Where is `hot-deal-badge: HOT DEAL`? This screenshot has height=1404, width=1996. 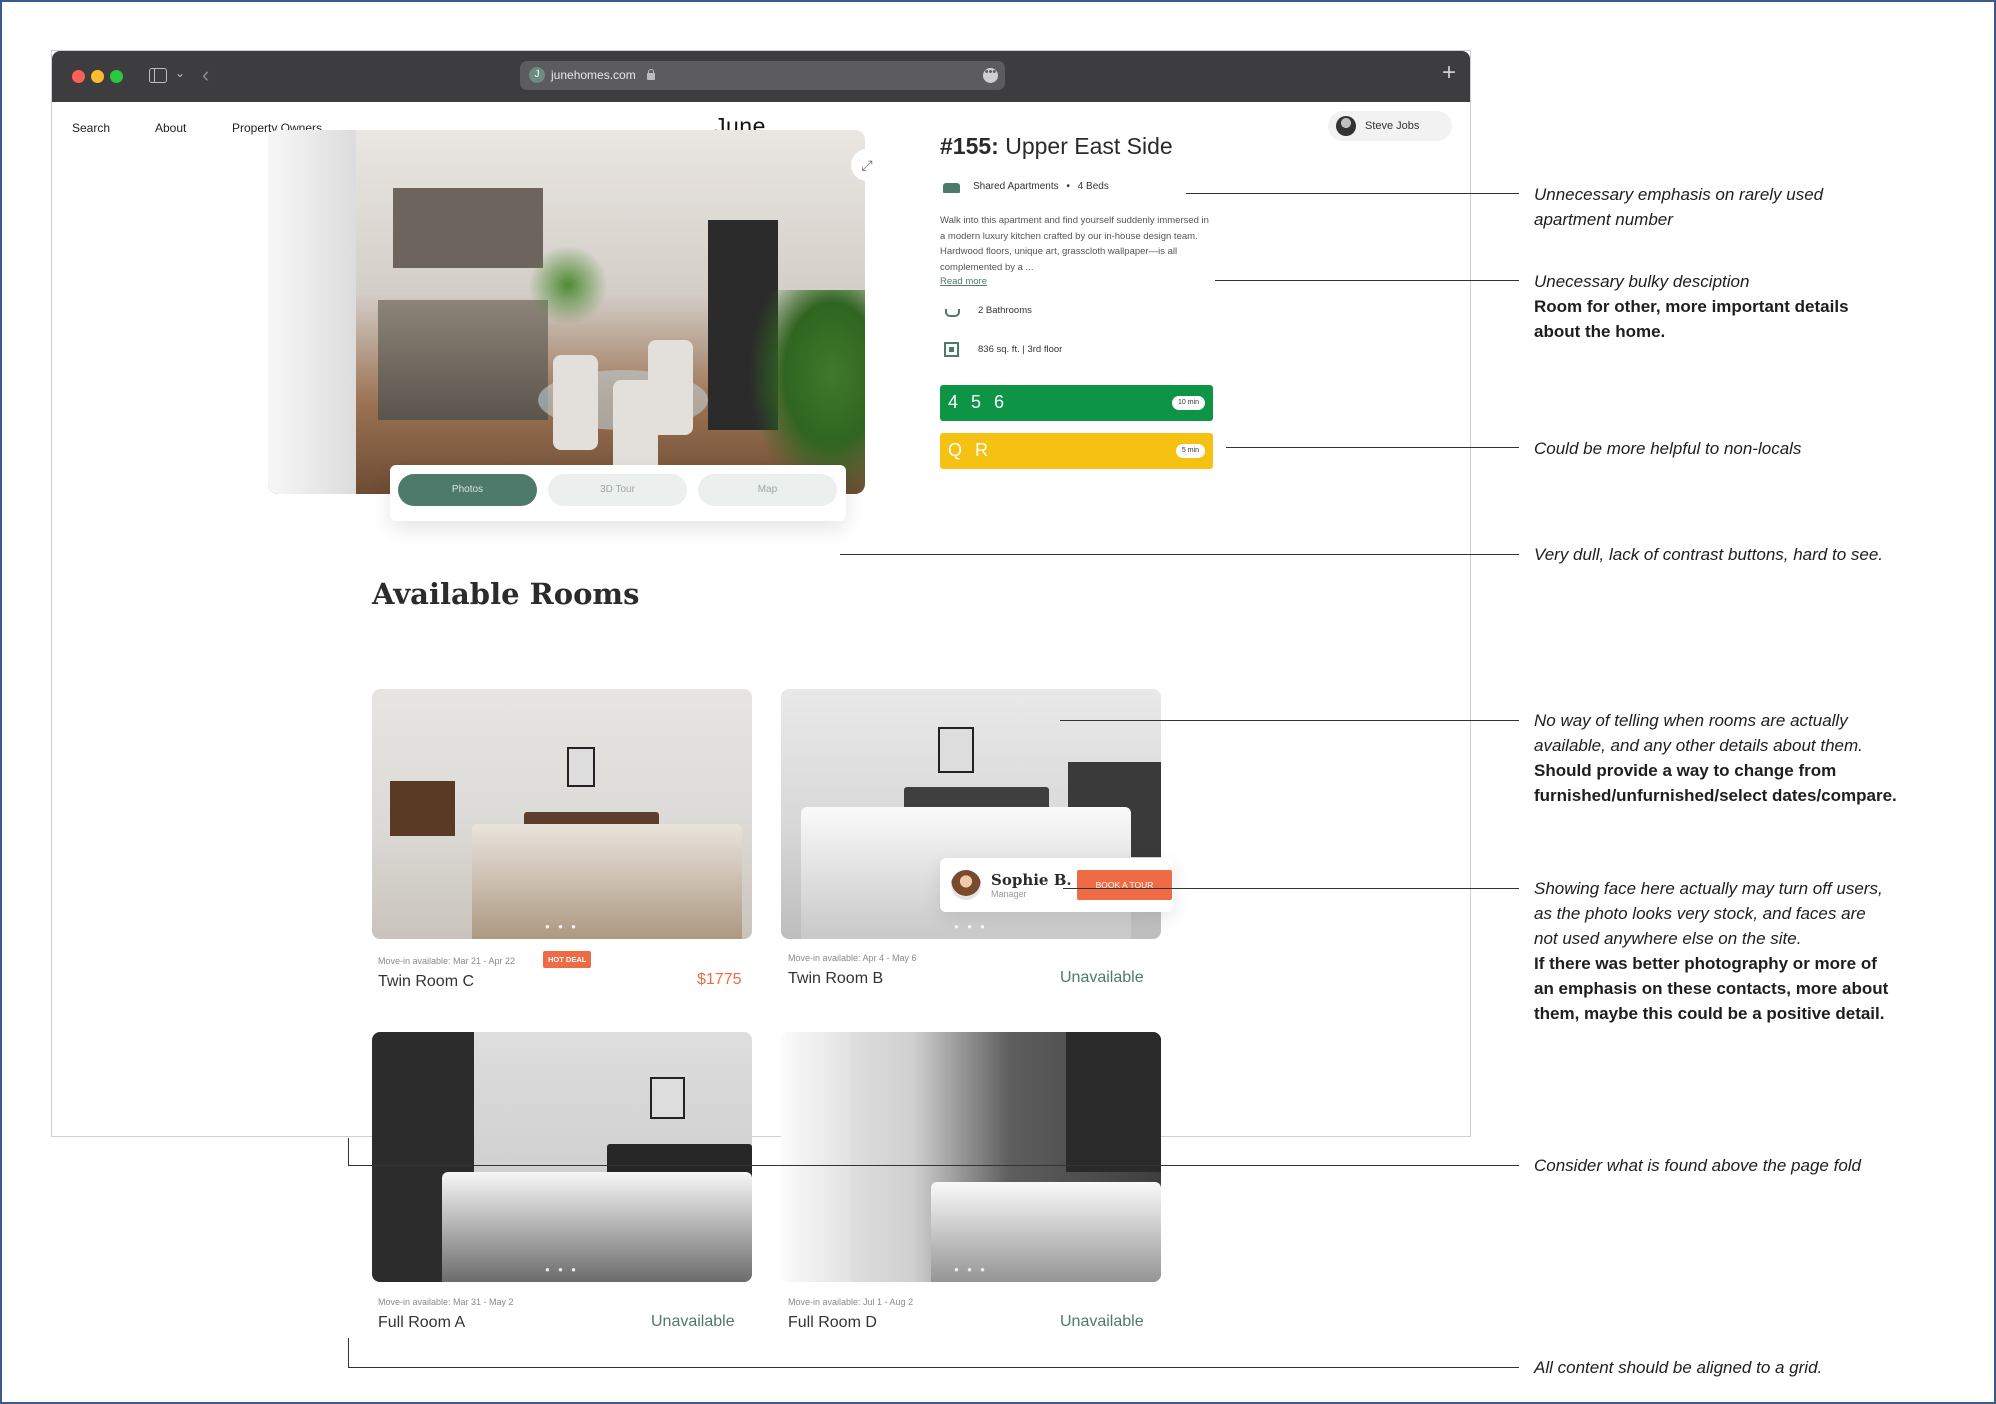 hot-deal-badge: HOT DEAL is located at coordinates (567, 959).